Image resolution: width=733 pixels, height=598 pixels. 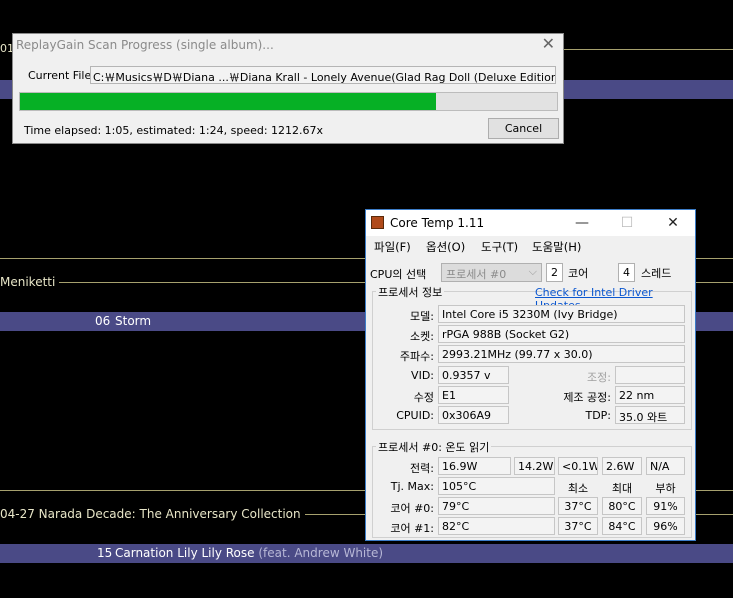 I want to click on revision-label: 수정, so click(x=423, y=397).